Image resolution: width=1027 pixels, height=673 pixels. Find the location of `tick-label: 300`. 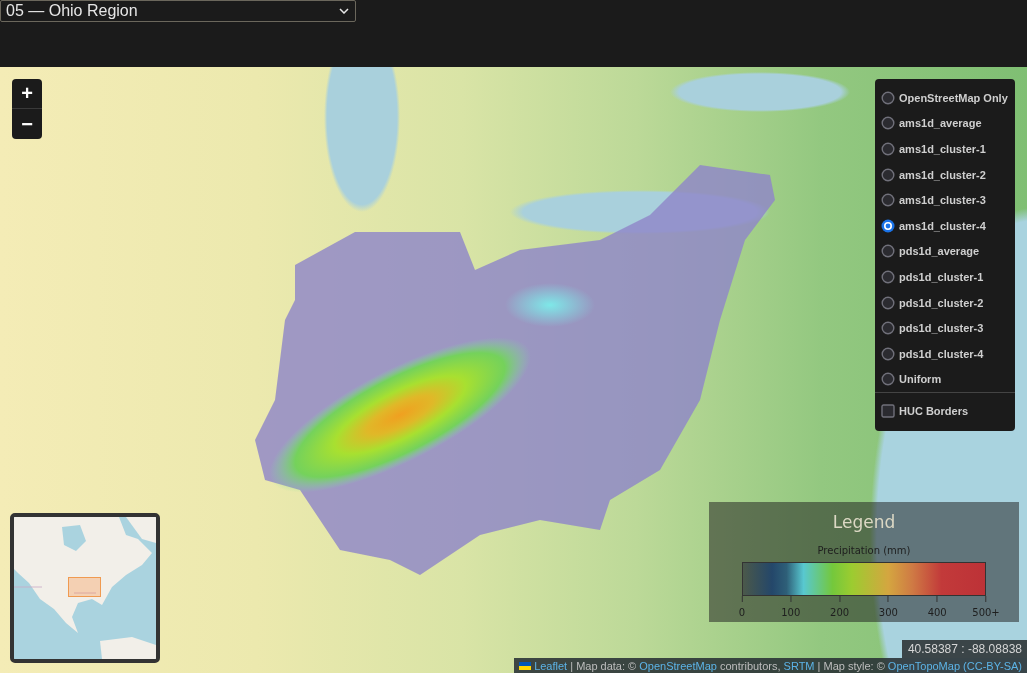

tick-label: 300 is located at coordinates (888, 613).